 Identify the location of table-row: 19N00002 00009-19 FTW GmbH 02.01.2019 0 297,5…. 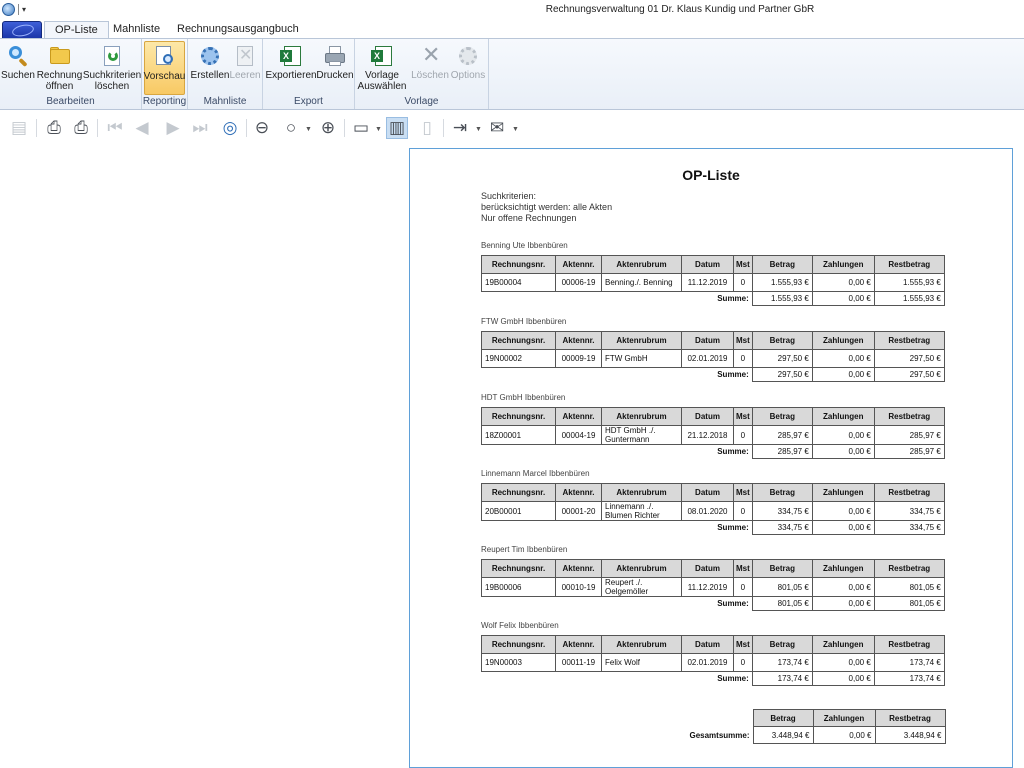
(713, 358).